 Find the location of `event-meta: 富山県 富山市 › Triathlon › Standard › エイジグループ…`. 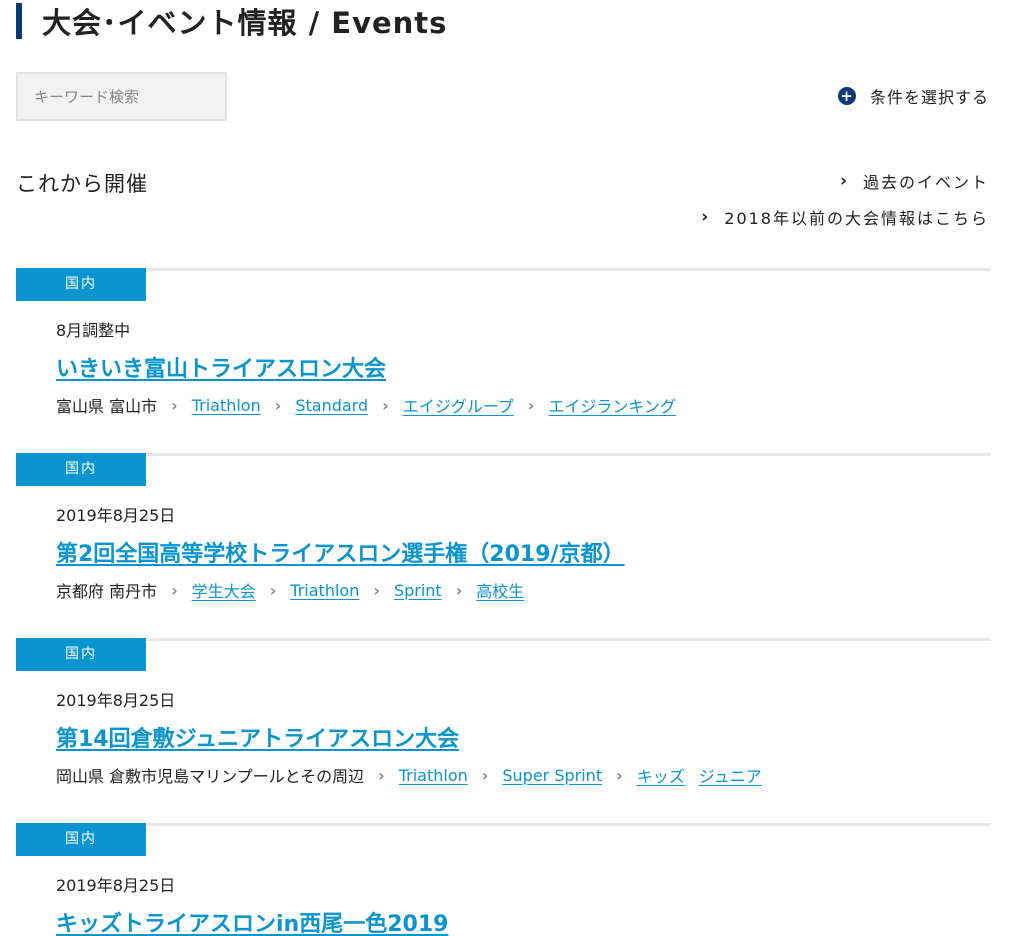

event-meta: 富山県 富山市 › Triathlon › Standard › エイジグループ… is located at coordinates (523, 405).